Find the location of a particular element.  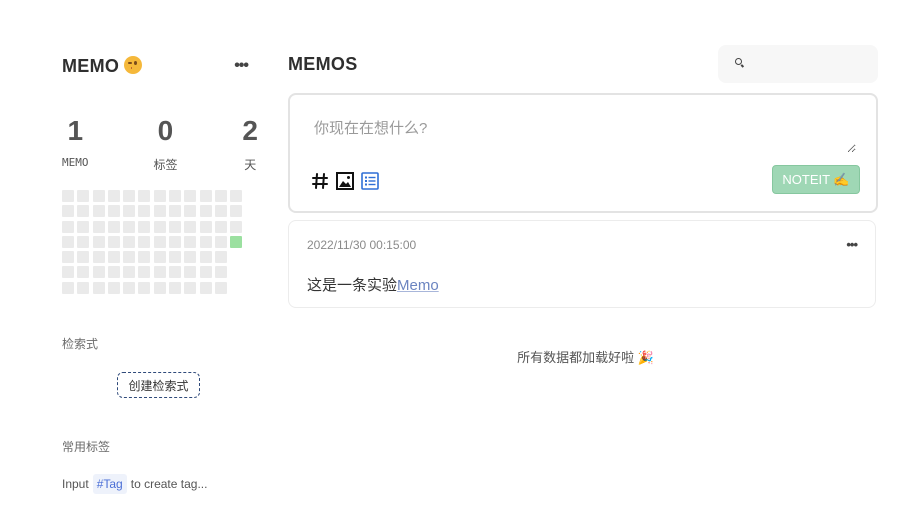

memo-input is located at coordinates (578, 129).